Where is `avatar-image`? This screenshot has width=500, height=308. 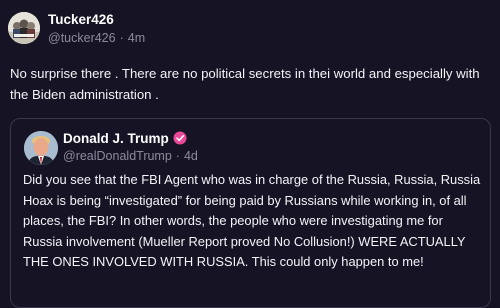
avatar-image is located at coordinates (24, 28).